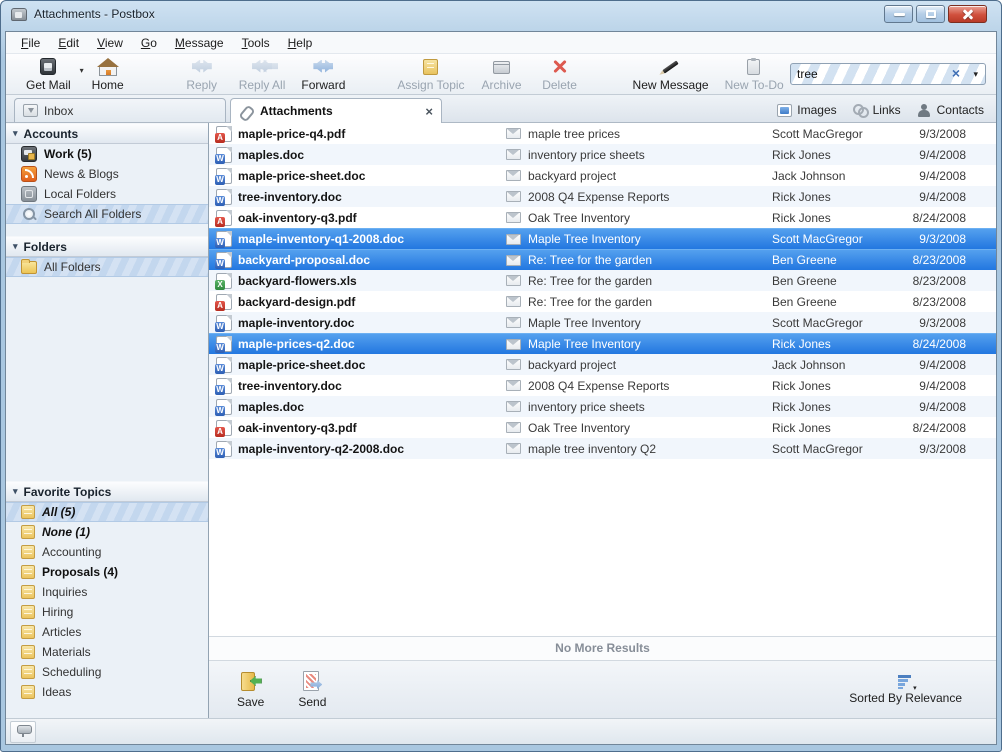  What do you see at coordinates (107, 692) in the screenshot?
I see `topic-item-ideas: Ideas` at bounding box center [107, 692].